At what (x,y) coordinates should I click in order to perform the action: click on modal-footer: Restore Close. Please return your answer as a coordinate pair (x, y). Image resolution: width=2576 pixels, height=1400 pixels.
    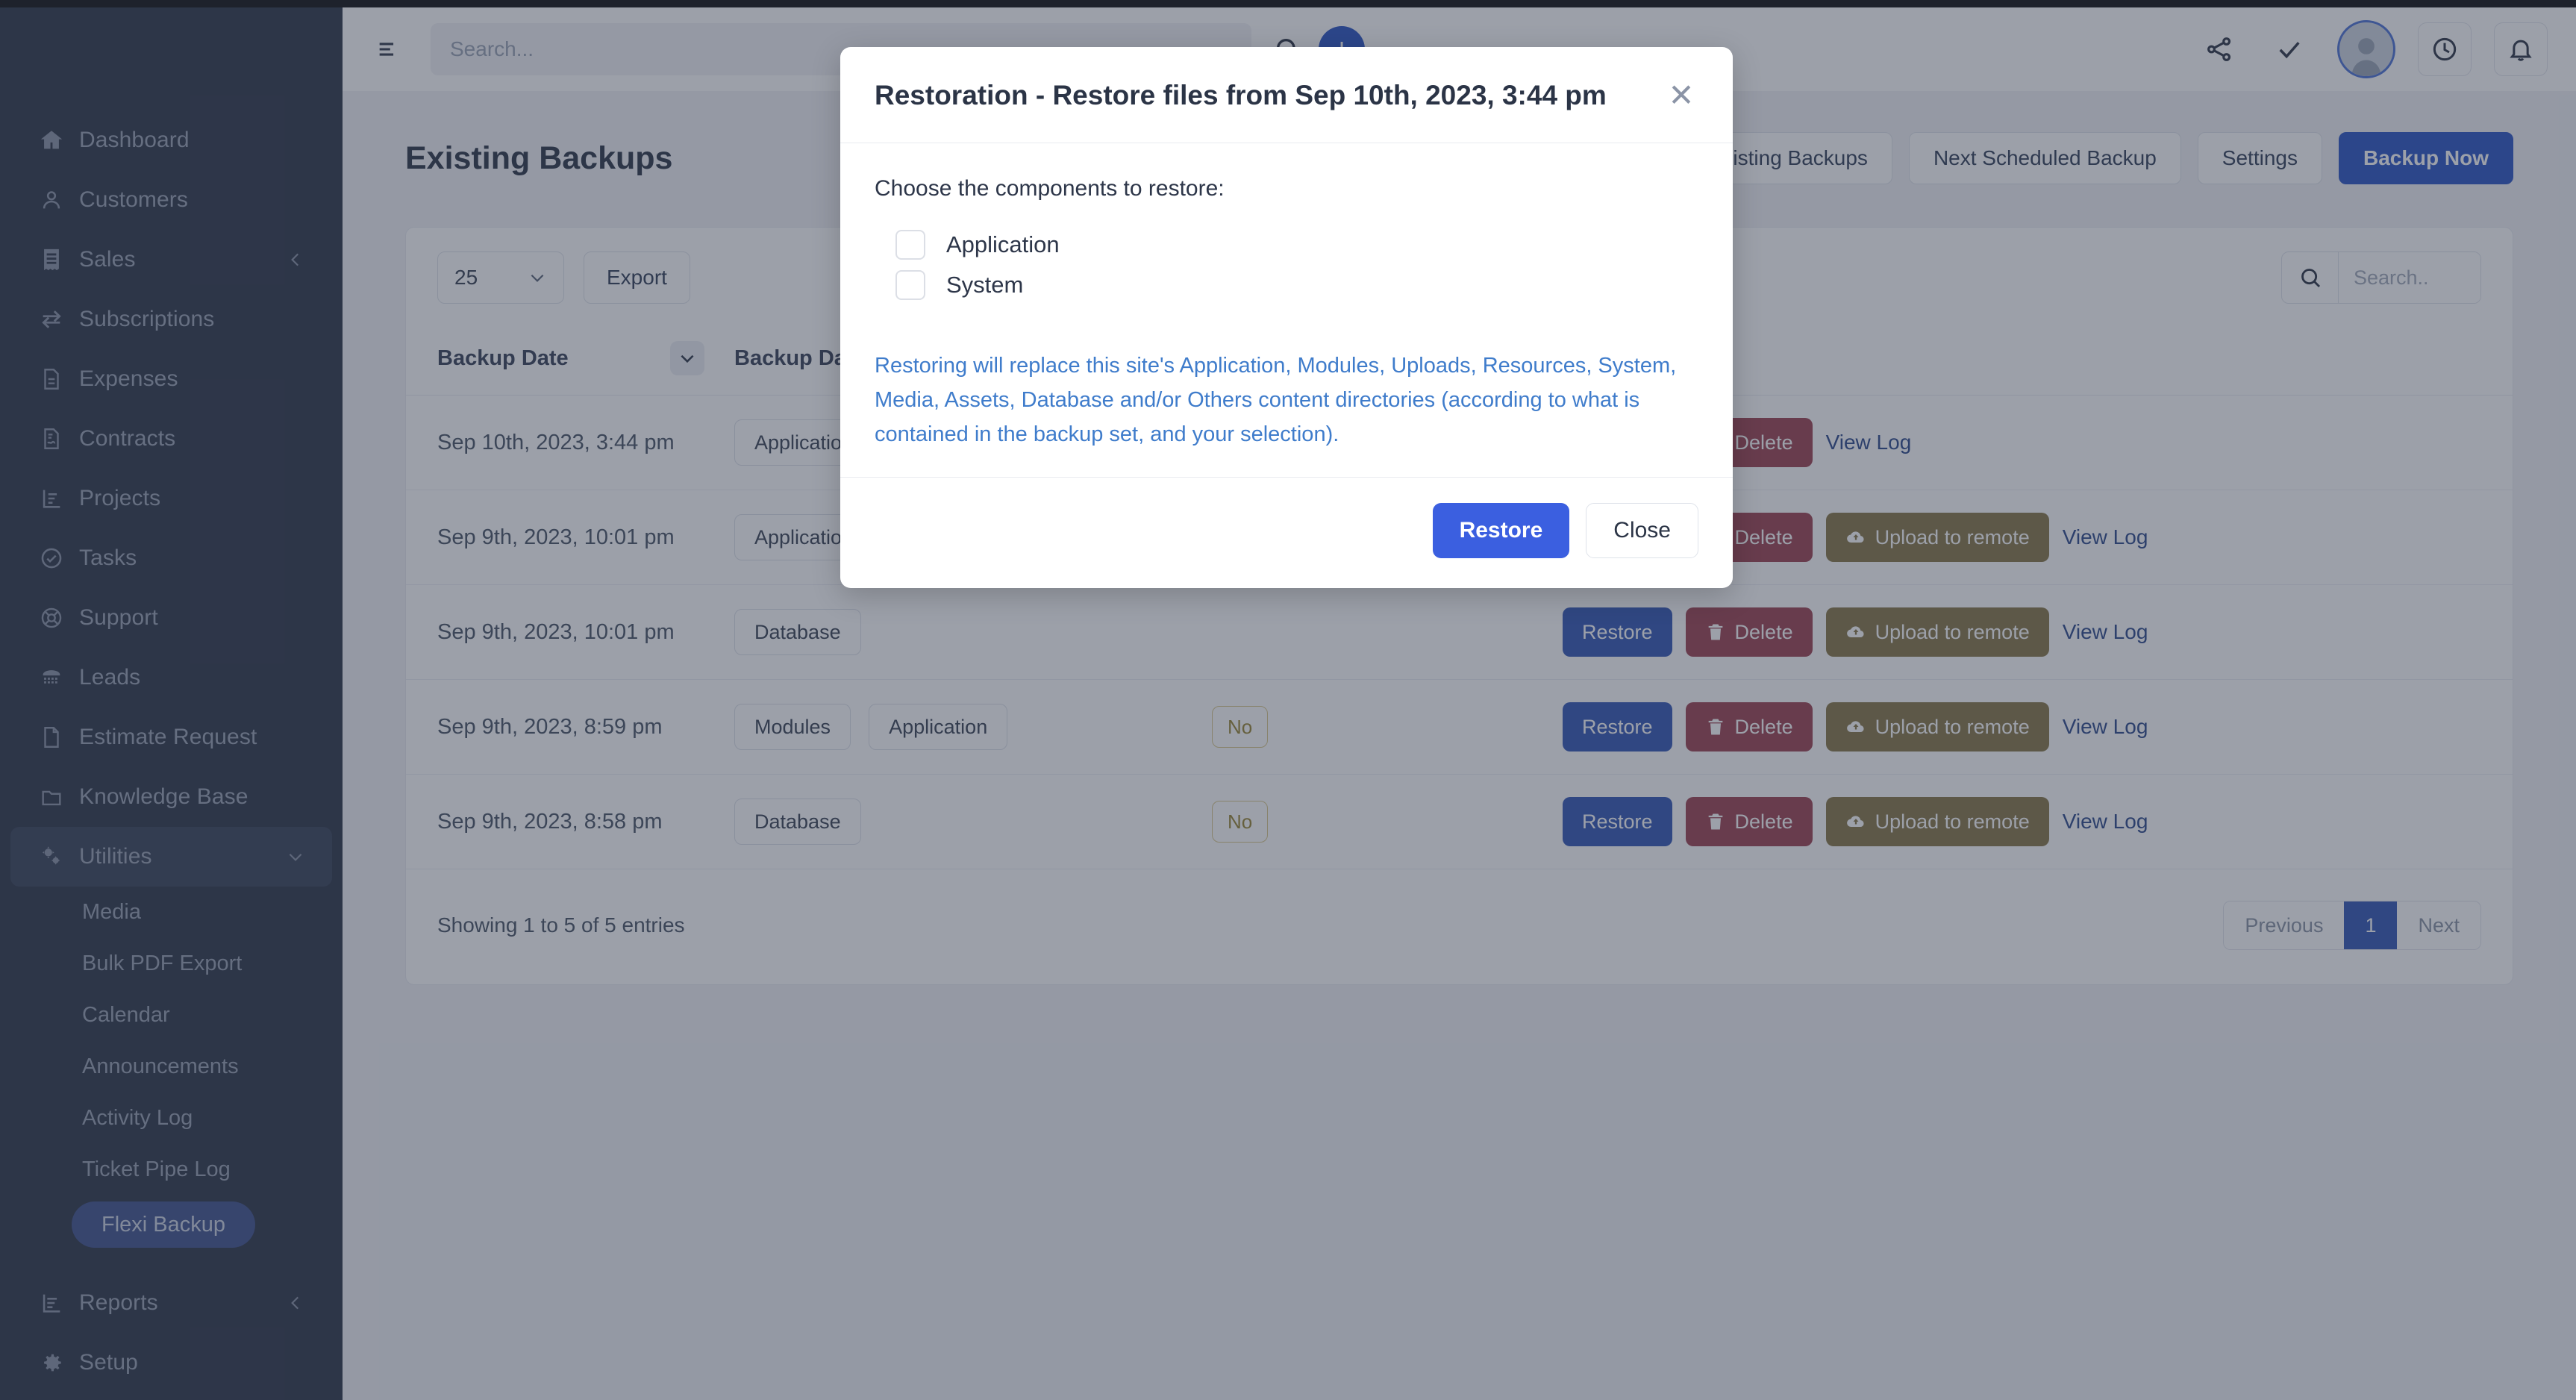
    Looking at the image, I should click on (1286, 533).